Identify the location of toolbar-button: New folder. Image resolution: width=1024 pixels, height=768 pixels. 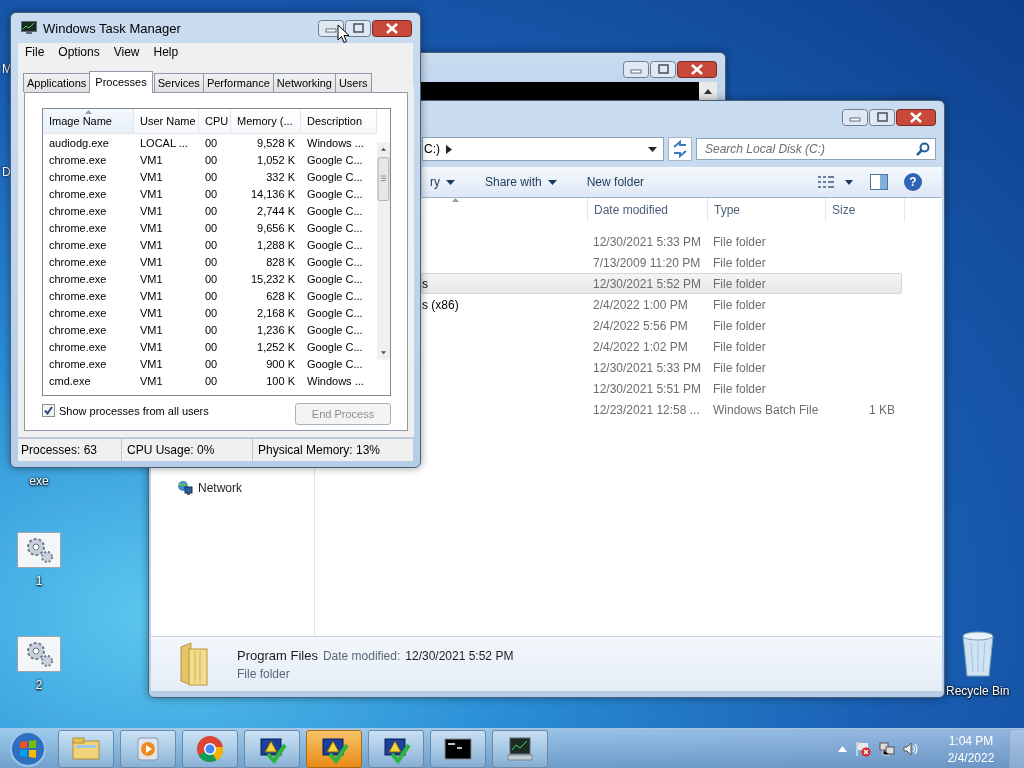
(615, 182).